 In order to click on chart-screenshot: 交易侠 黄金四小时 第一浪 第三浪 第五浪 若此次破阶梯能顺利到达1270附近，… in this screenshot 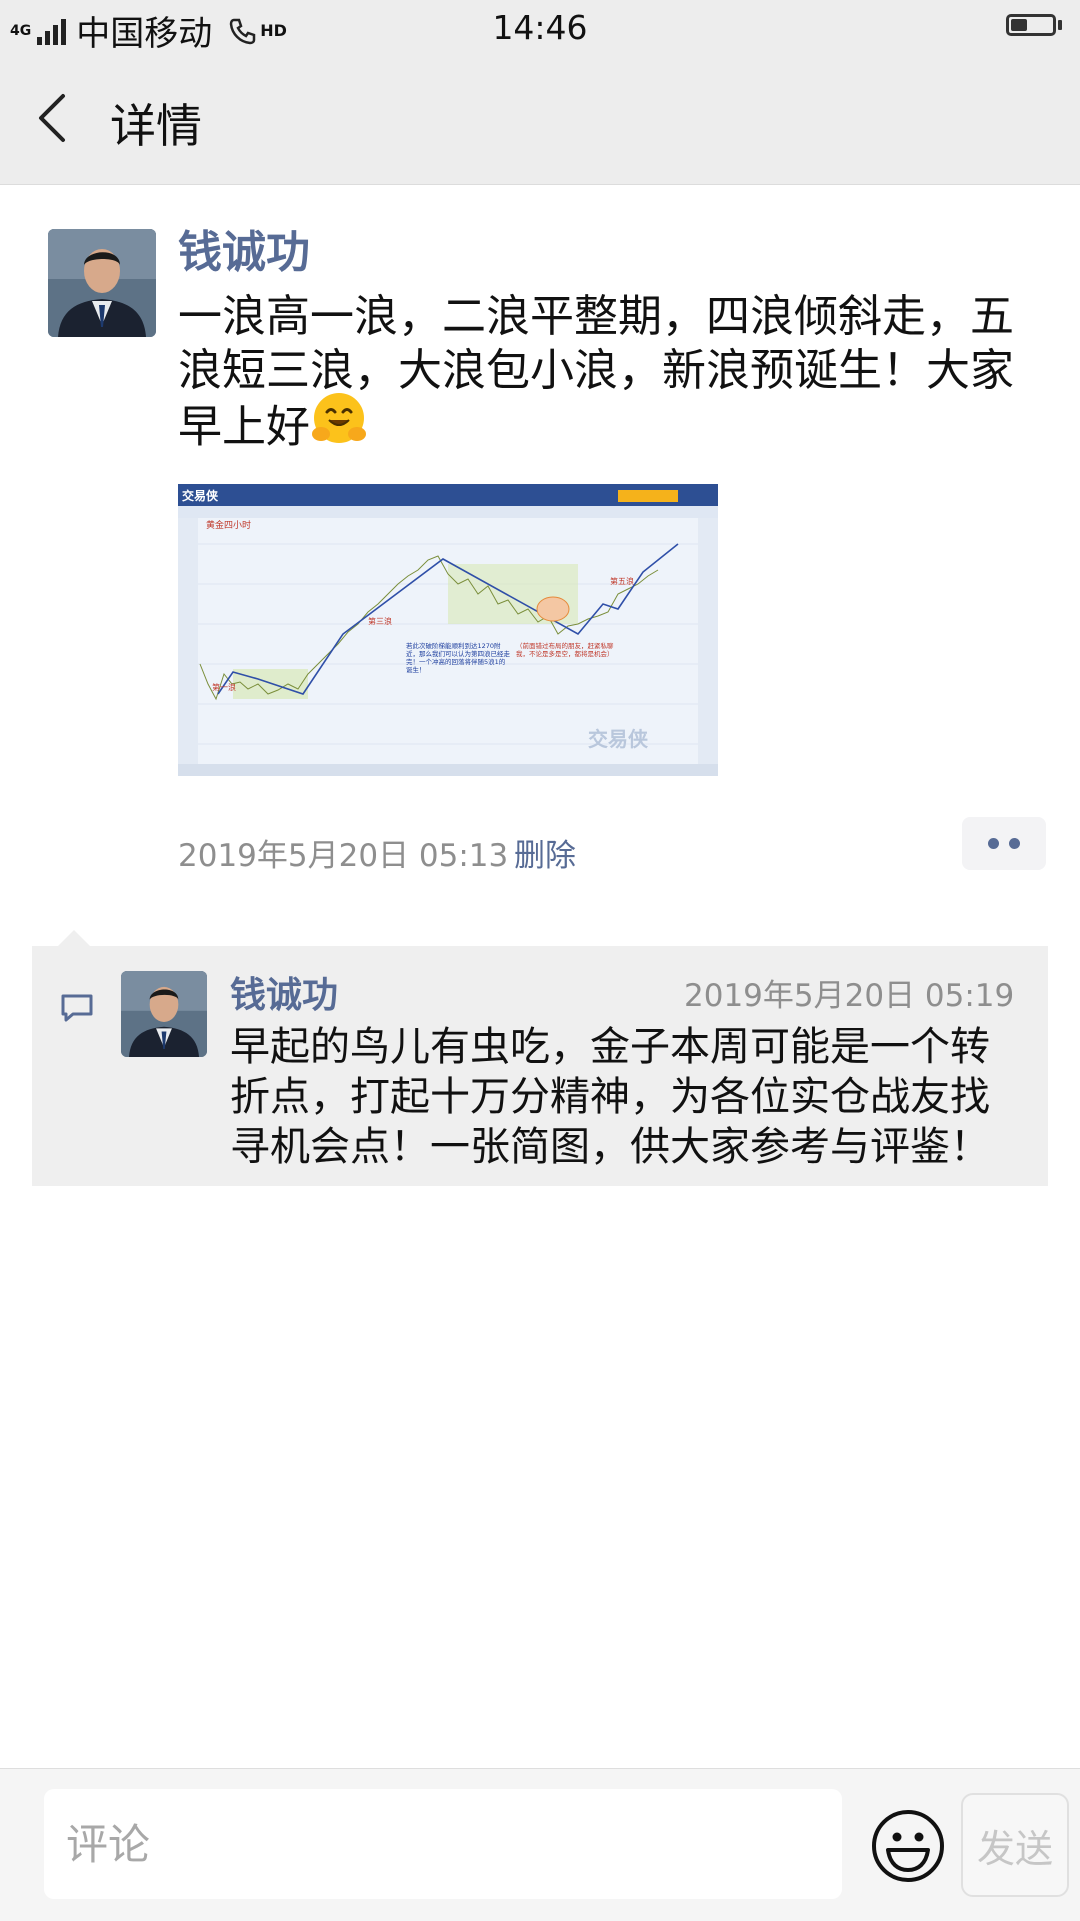, I will do `click(448, 630)`.